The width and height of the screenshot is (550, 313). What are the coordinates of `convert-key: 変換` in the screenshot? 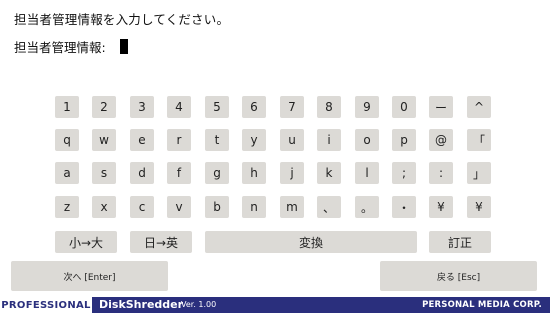 It's located at (311, 242).